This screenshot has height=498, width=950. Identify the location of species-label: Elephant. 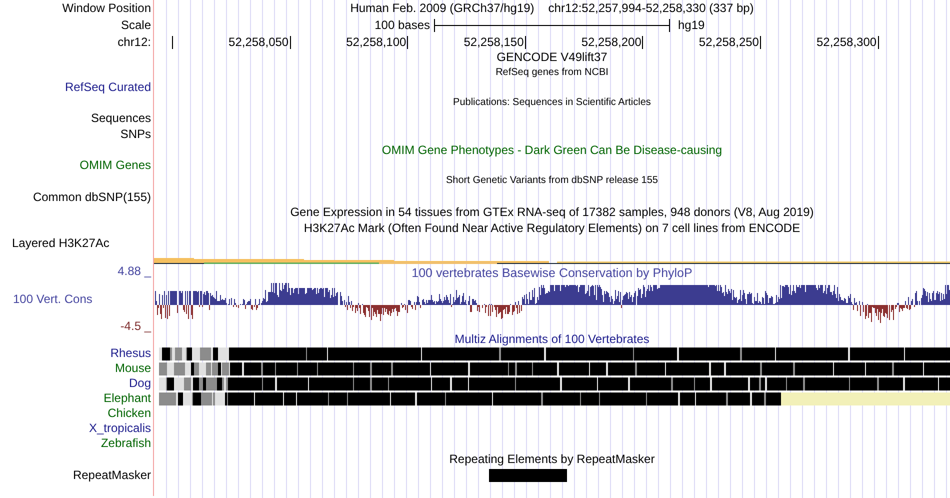
(127, 398).